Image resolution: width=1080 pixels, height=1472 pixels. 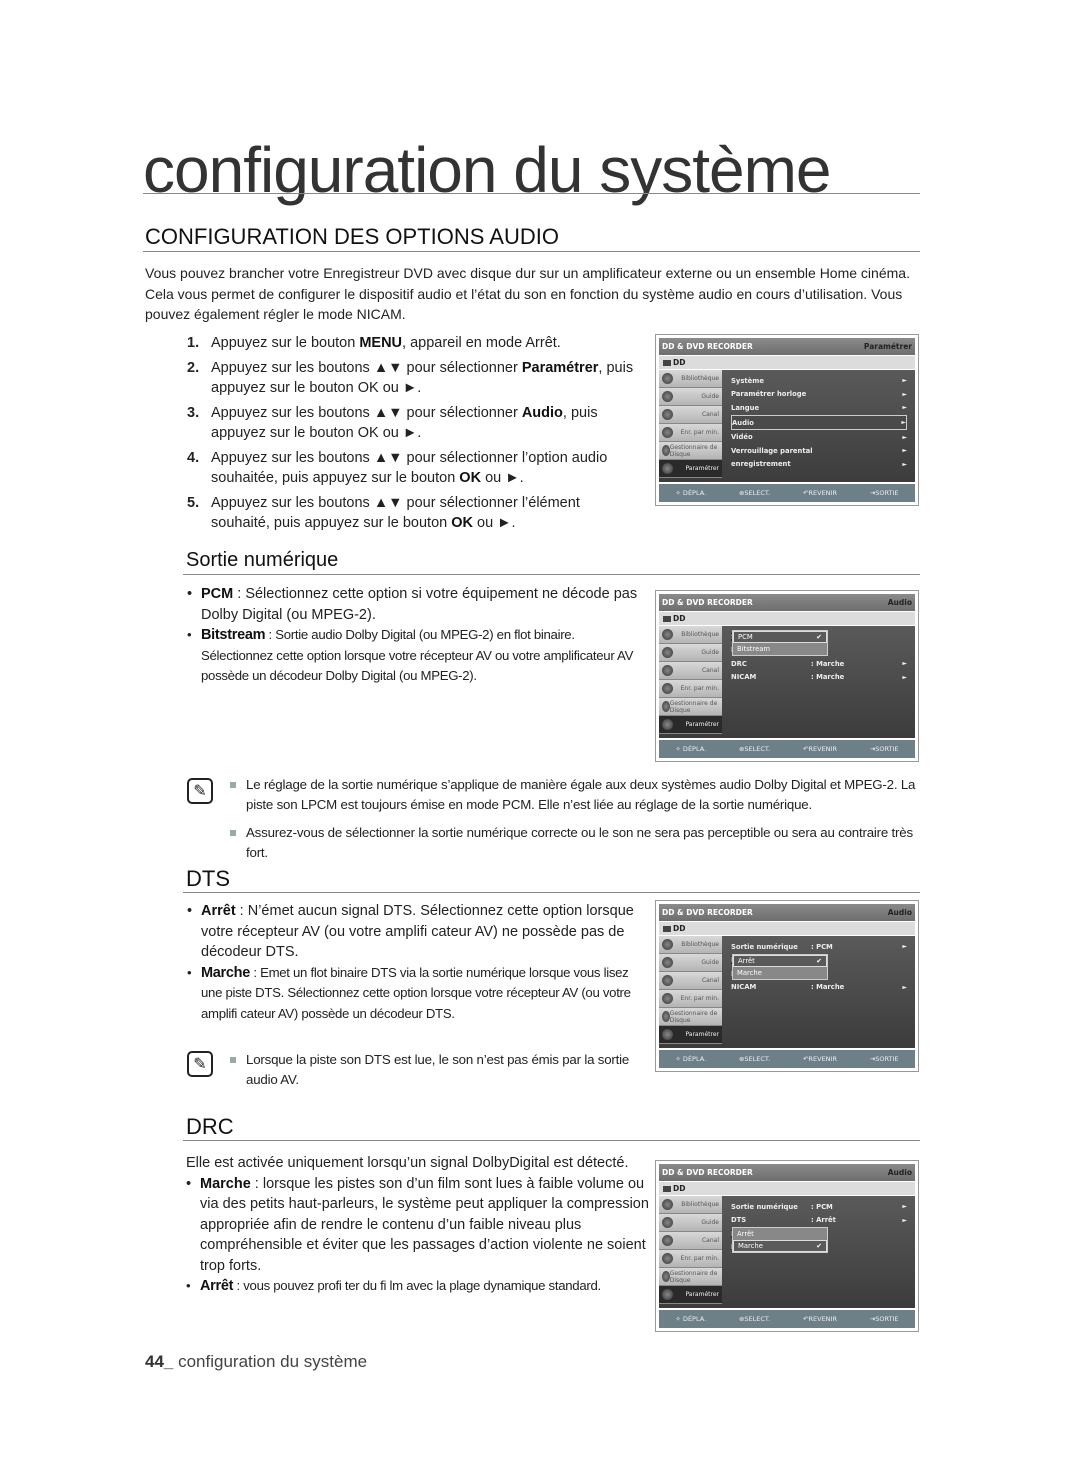 I want to click on osd-hint: ⇥SORTIE, so click(x=884, y=1319).